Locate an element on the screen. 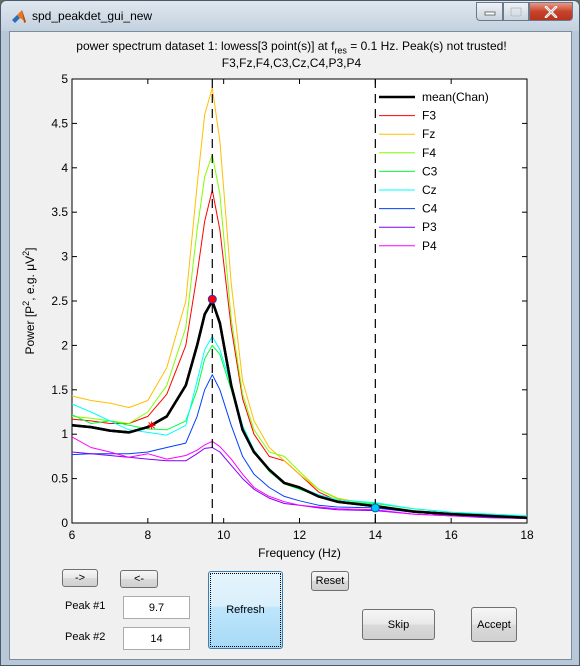 This screenshot has height=666, width=580. title-bar: spd_peakdet_gui_new is located at coordinates (290, 16).